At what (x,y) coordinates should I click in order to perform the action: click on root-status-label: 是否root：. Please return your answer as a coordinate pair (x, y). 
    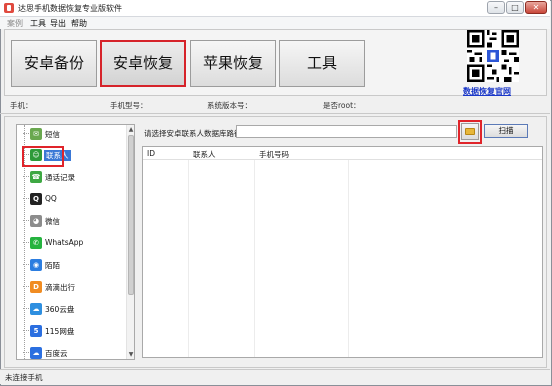
    Looking at the image, I should click on (342, 105).